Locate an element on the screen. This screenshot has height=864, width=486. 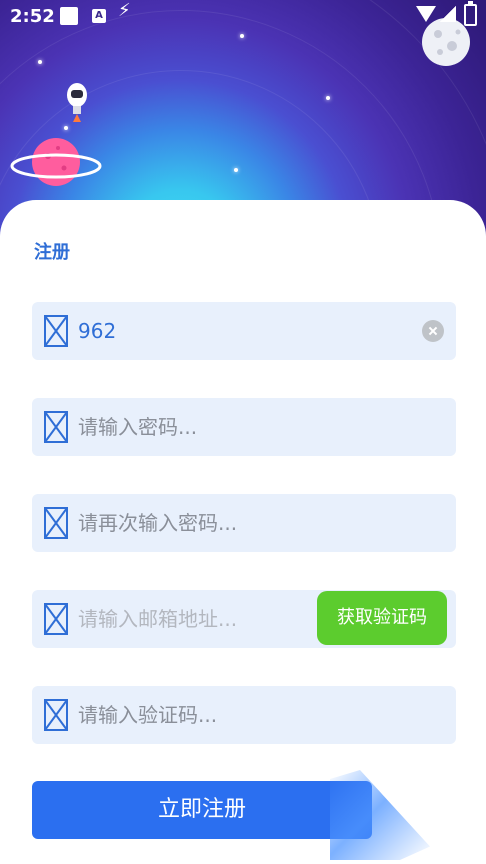
signal-icon is located at coordinates (448, 14).